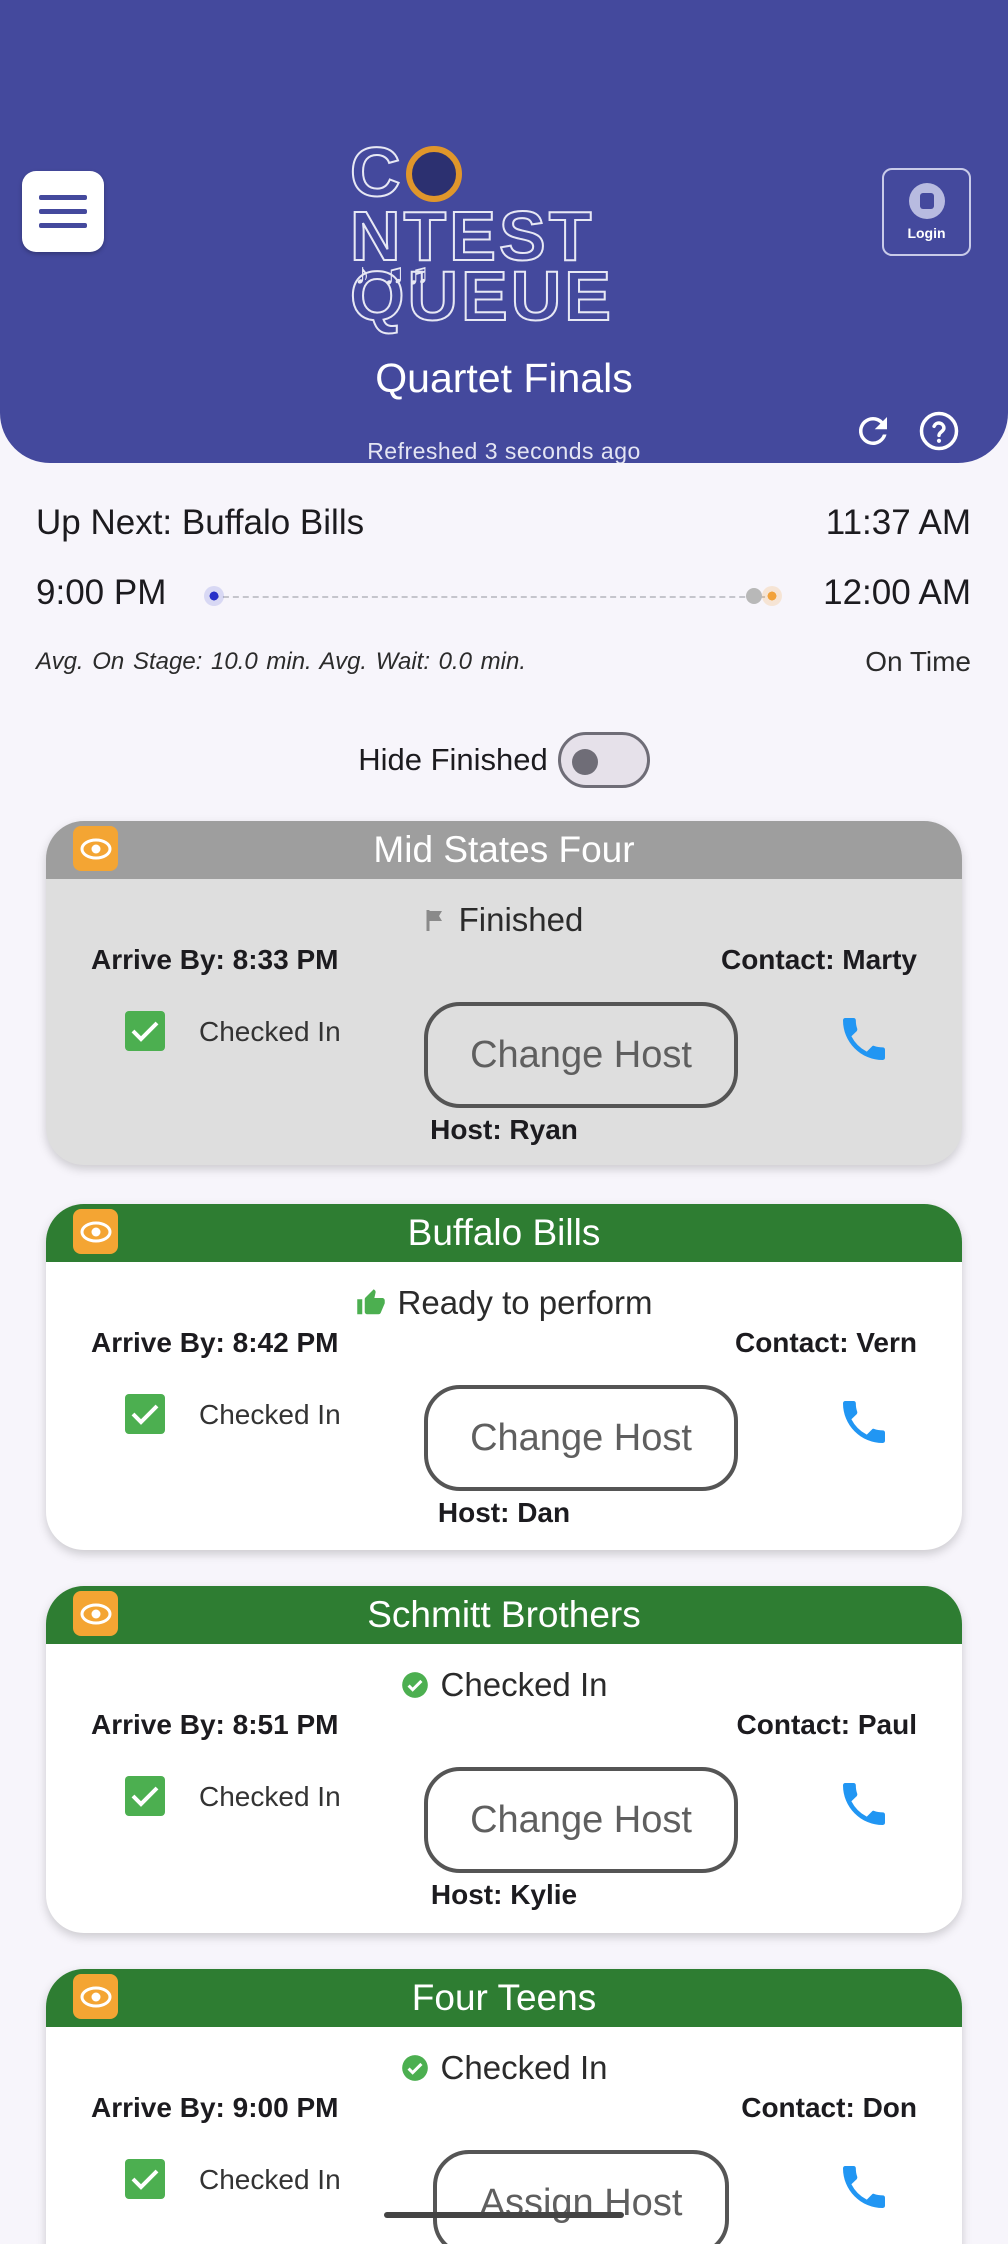 The width and height of the screenshot is (1008, 2244). Describe the element at coordinates (879, 959) in the screenshot. I see `contact-name: Marty` at that location.